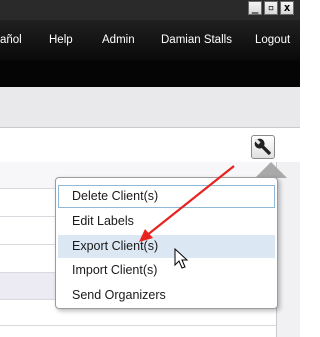 This screenshot has width=320, height=337. Describe the element at coordinates (150, 10) in the screenshot. I see `window-title-bar: _ ▫ x` at that location.